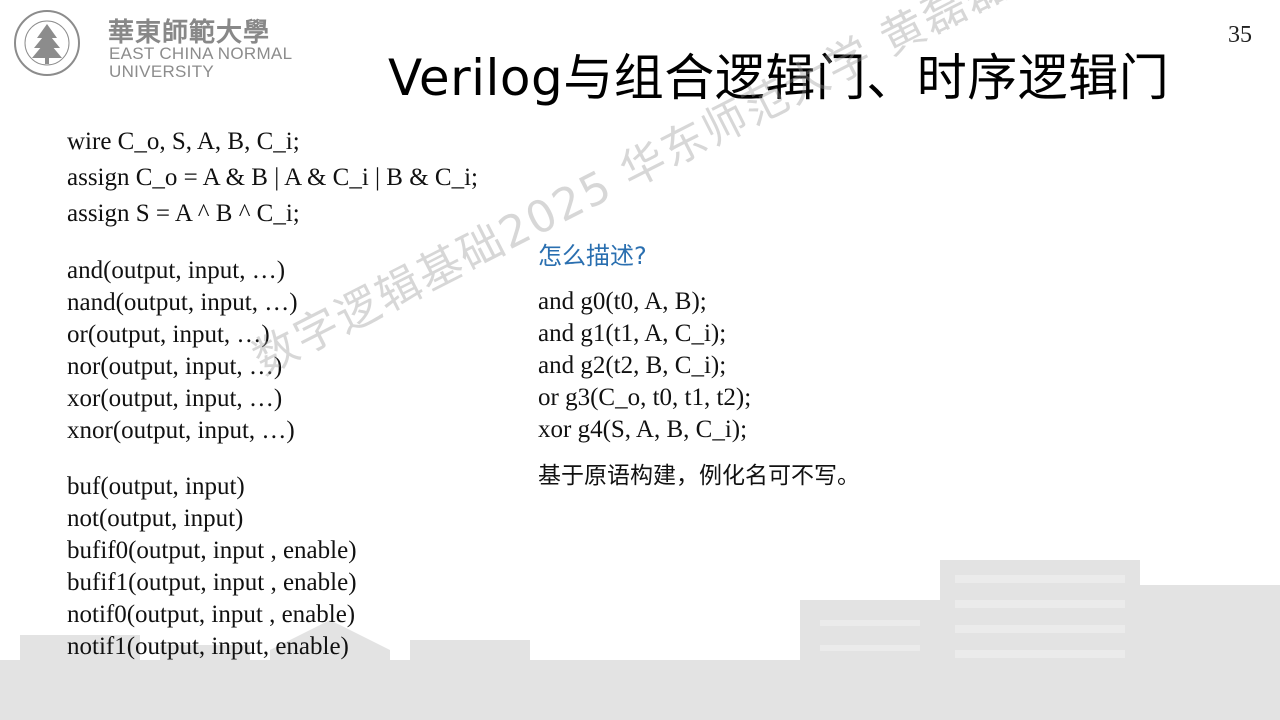 Image resolution: width=1280 pixels, height=720 pixels. I want to click on code-line: notif1(output, input, enable), so click(208, 646).